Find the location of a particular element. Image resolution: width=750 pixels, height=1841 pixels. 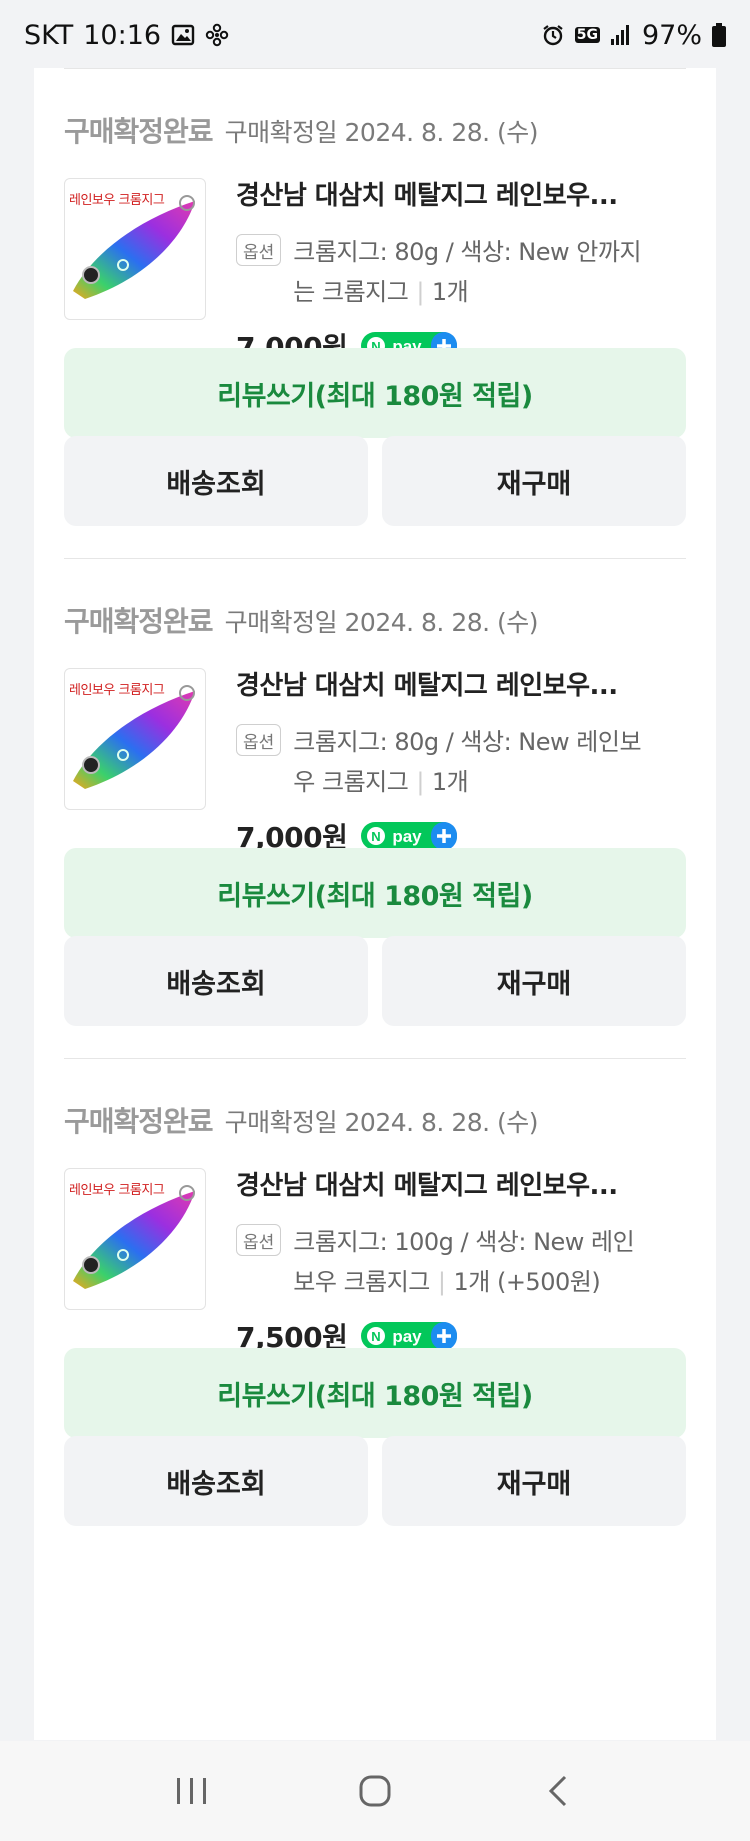

status-bar: SKT 10:16 5G 97% is located at coordinates (375, 35).